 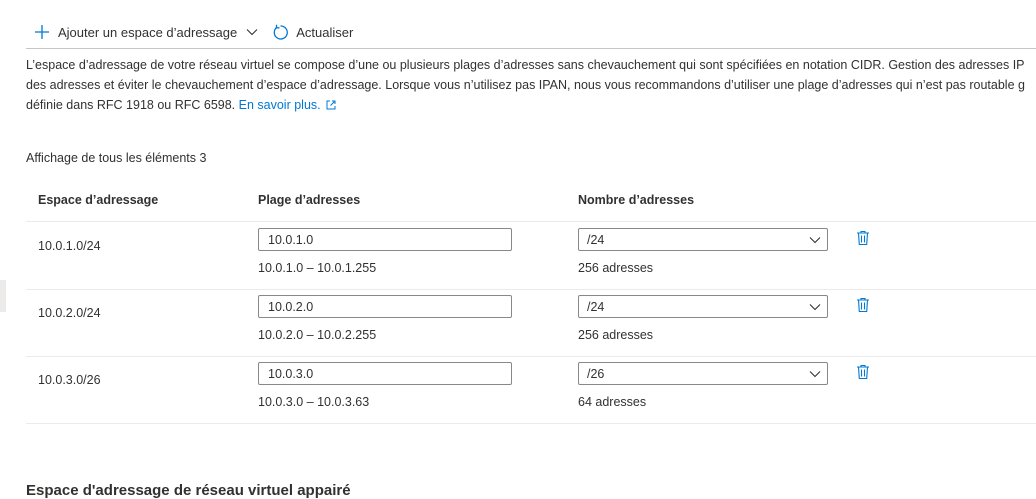 What do you see at coordinates (279, 105) in the screenshot?
I see `learn-more-label: En savoir plus.` at bounding box center [279, 105].